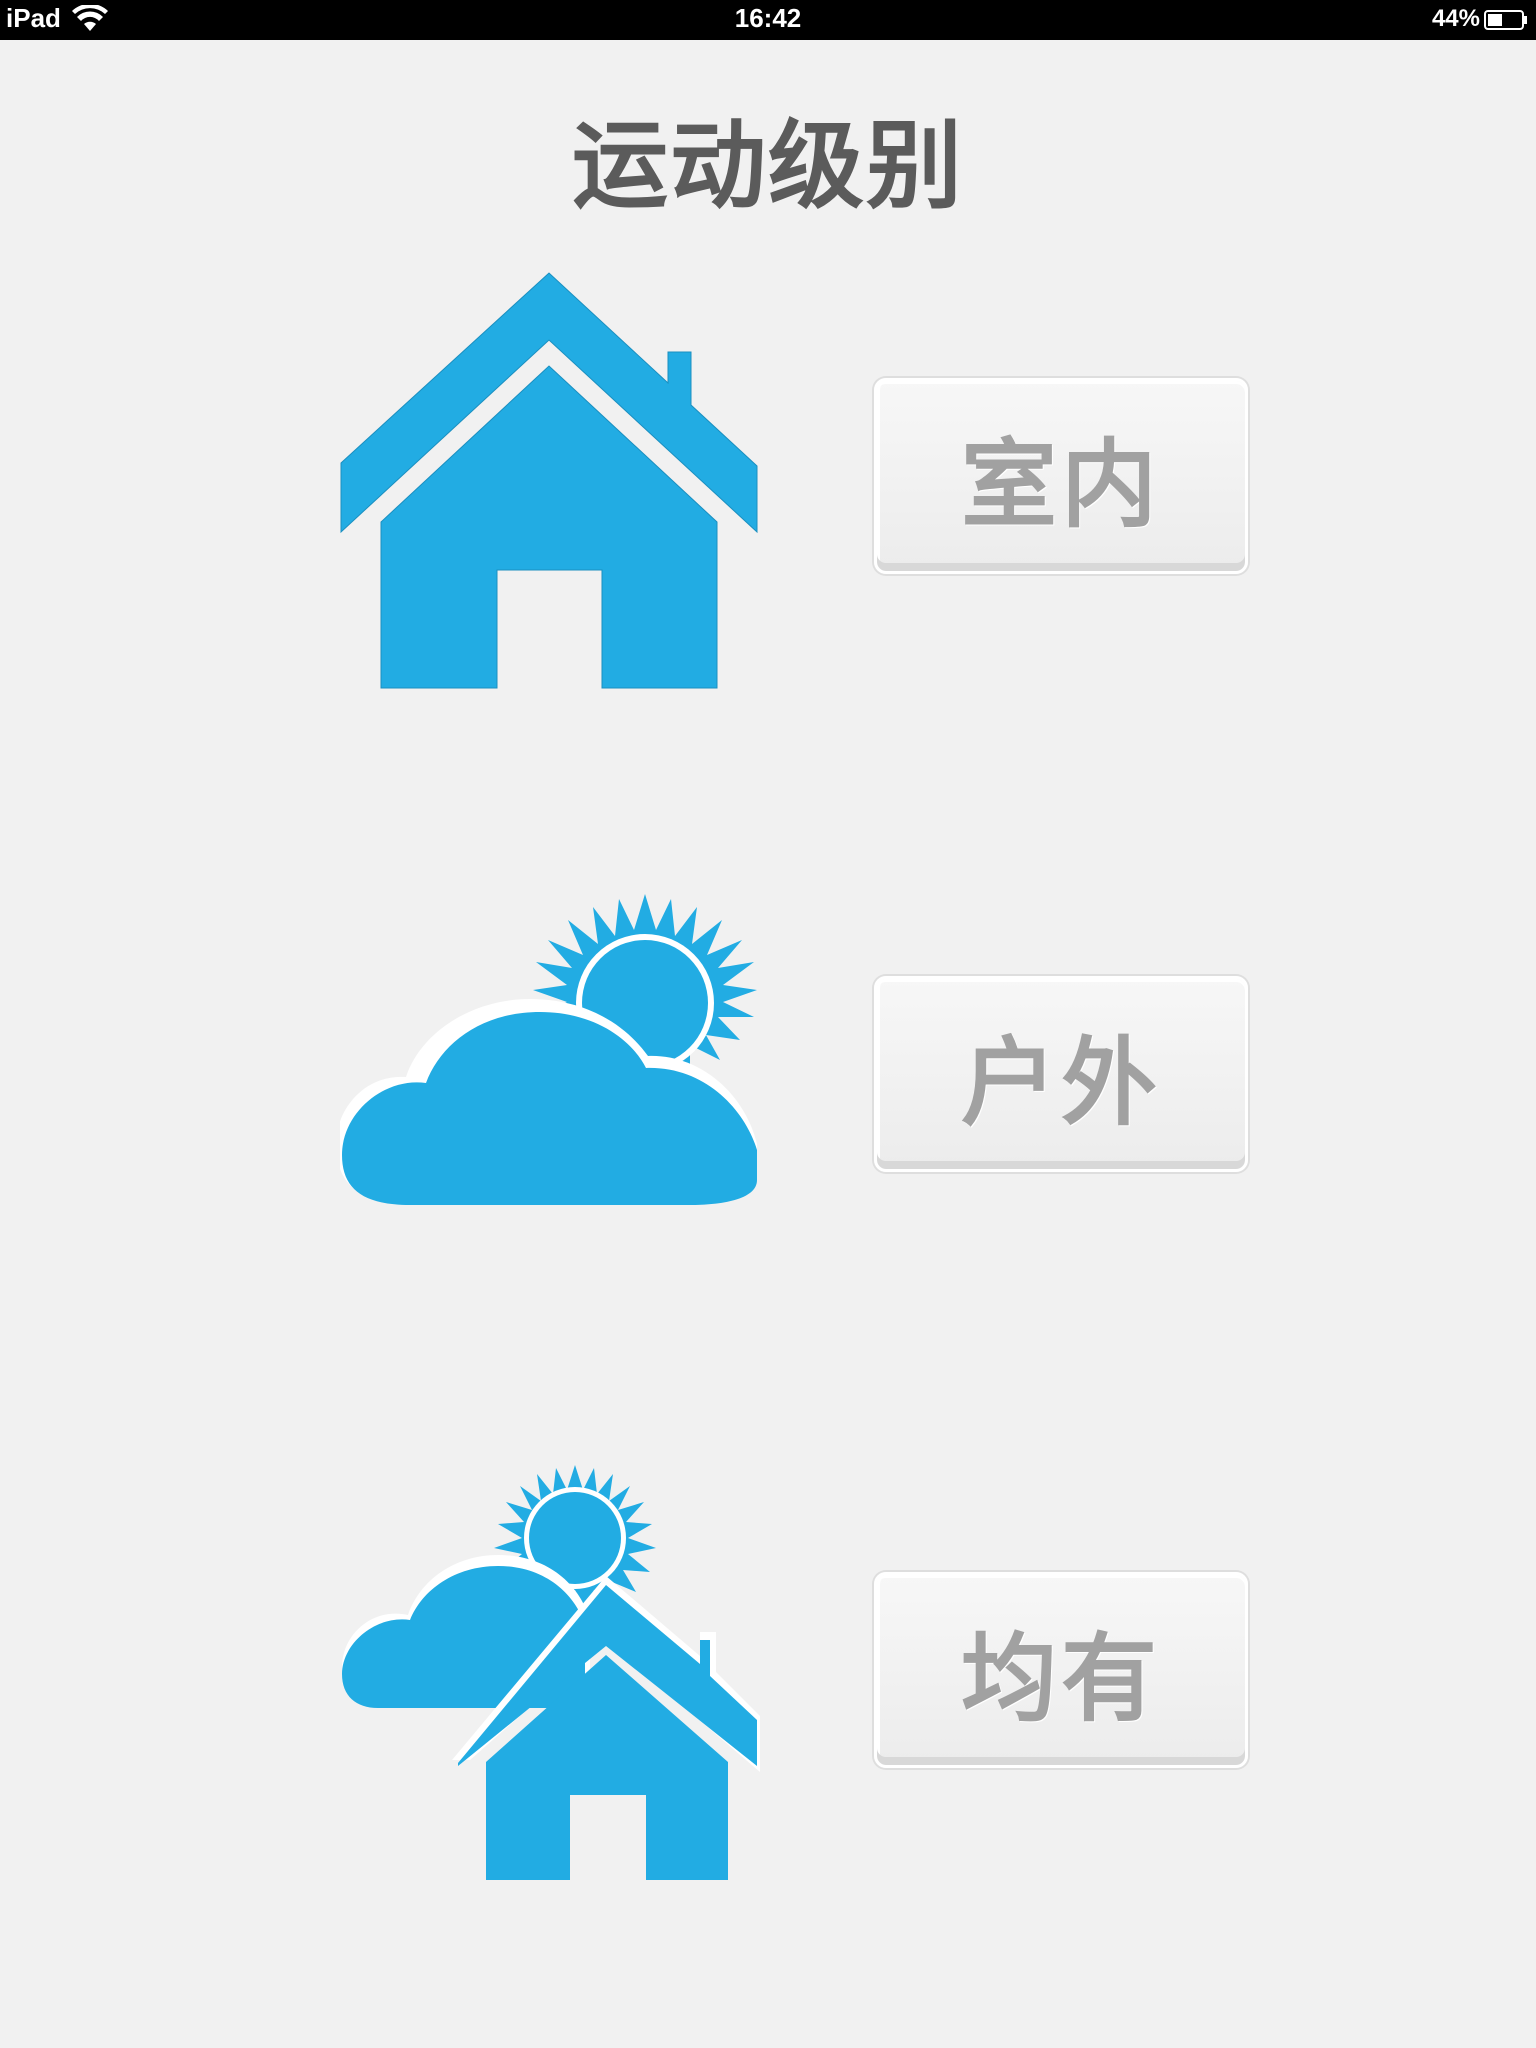  I want to click on battery-icon, so click(1505, 20).